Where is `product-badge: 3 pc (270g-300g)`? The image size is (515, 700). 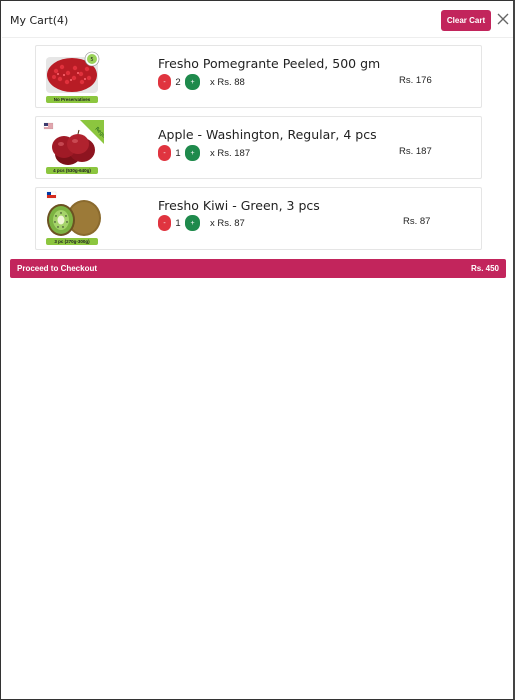
product-badge: 3 pc (270g-300g) is located at coordinates (72, 241).